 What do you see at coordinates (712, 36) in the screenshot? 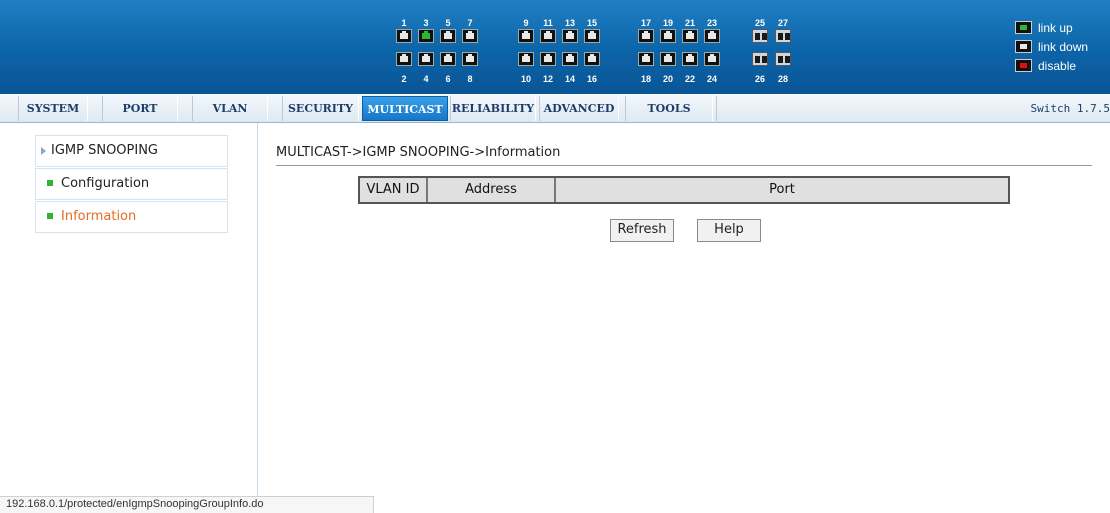
I see `port-23-icon` at bounding box center [712, 36].